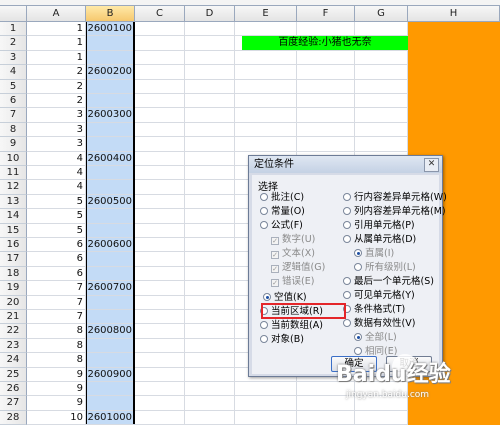 The image size is (500, 425). What do you see at coordinates (110, 115) in the screenshot?
I see `cell-b: 2600300` at bounding box center [110, 115].